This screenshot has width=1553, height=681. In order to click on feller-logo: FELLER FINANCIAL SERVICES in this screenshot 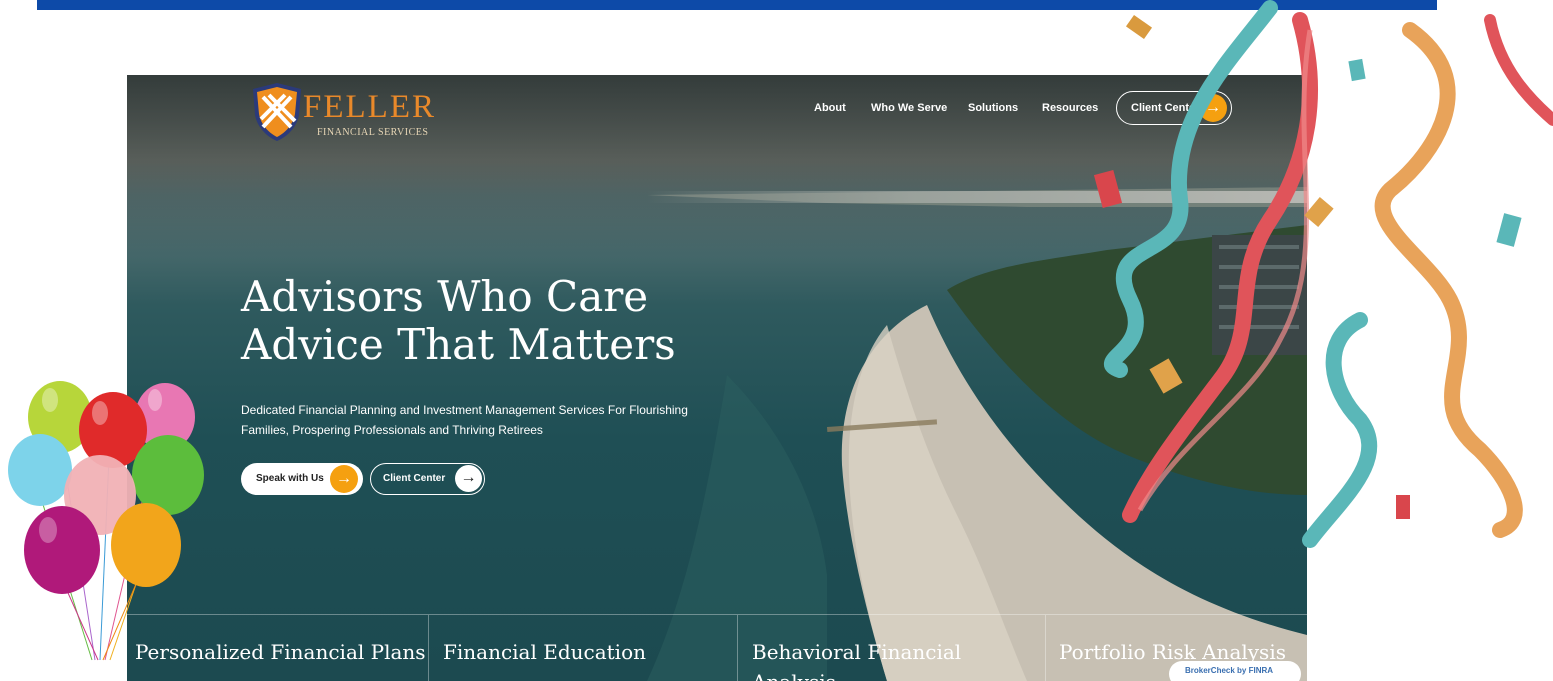, I will do `click(347, 112)`.